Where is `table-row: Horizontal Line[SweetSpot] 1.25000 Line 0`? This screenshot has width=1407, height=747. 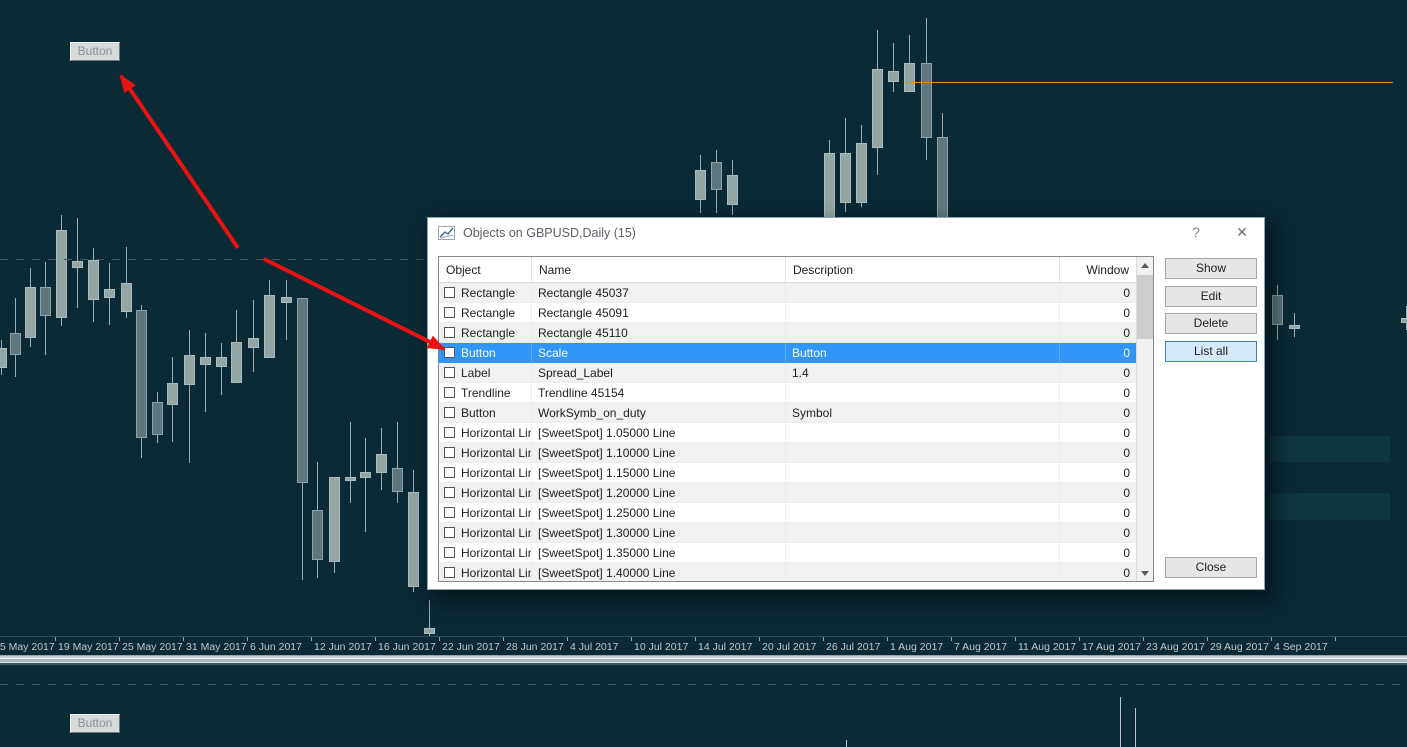
table-row: Horizontal Line[SweetSpot] 1.25000 Line 0 is located at coordinates (788, 513).